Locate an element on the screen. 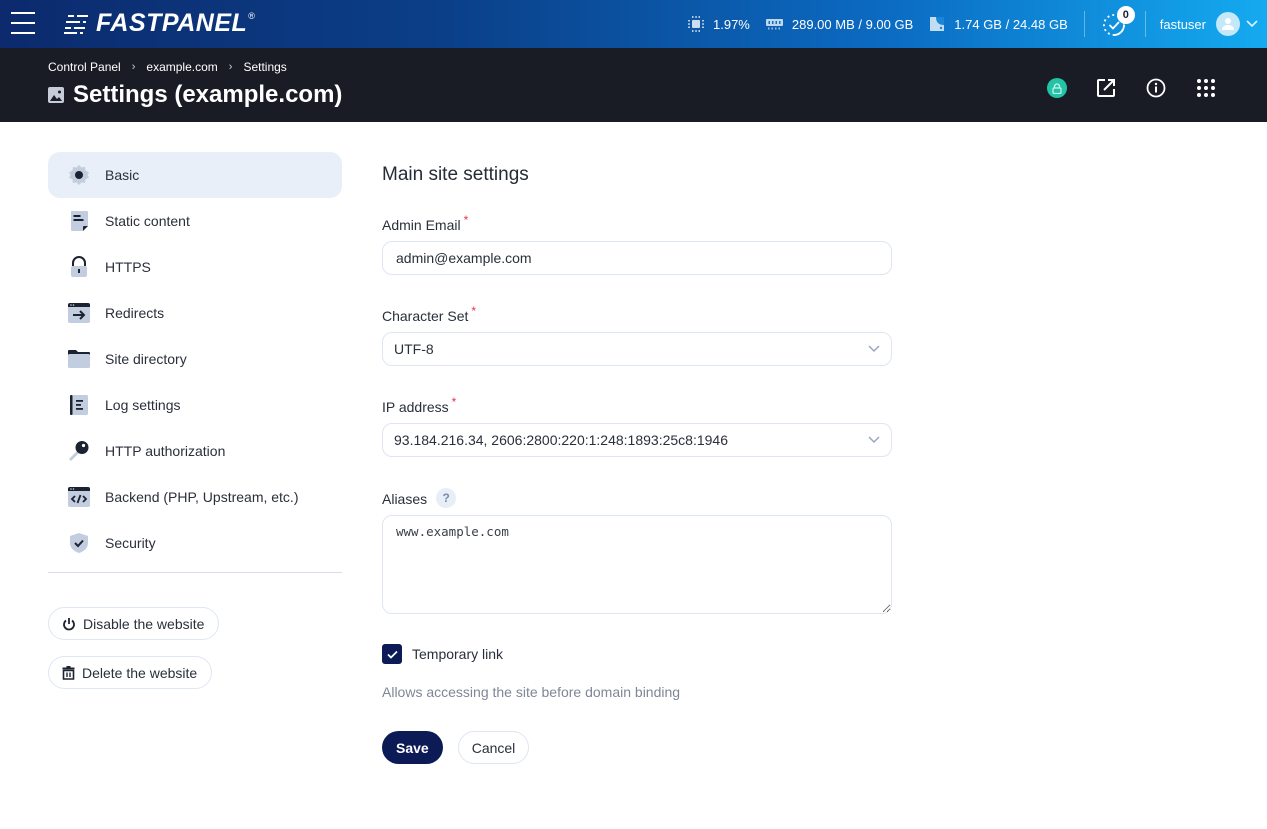  folder-icon is located at coordinates (79, 359).